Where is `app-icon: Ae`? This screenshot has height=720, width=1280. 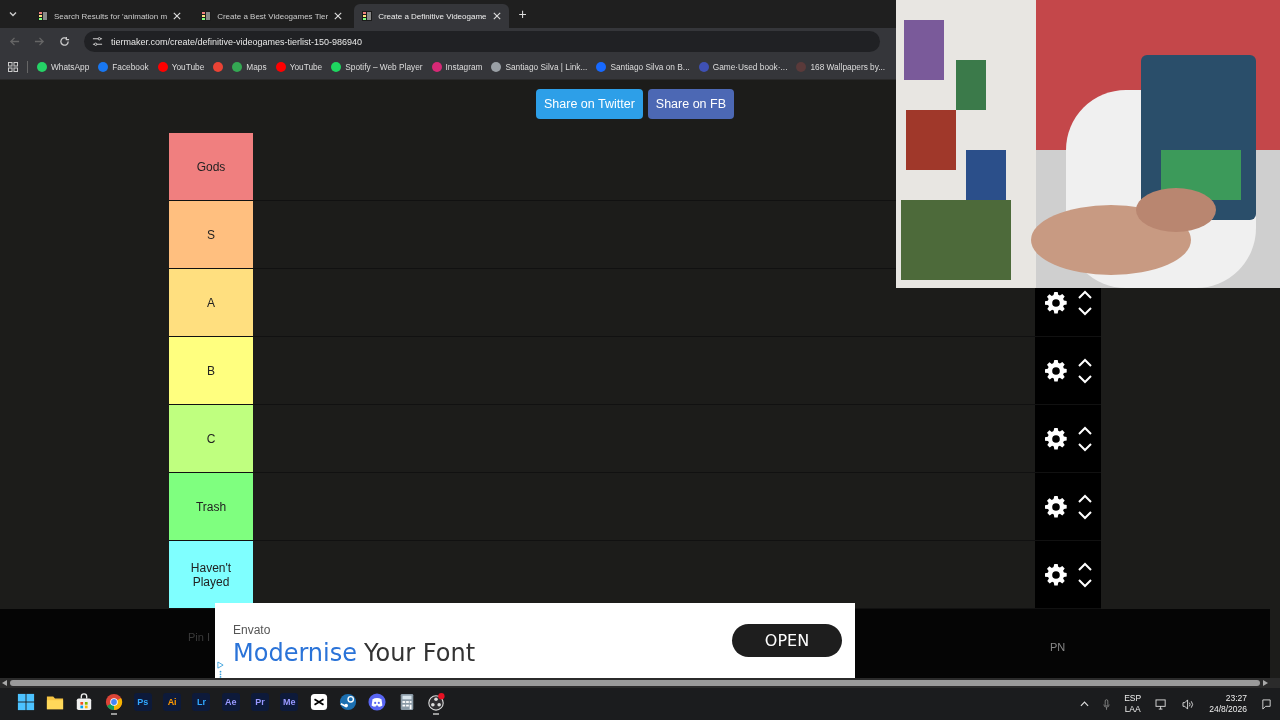
app-icon: Ae is located at coordinates (230, 702).